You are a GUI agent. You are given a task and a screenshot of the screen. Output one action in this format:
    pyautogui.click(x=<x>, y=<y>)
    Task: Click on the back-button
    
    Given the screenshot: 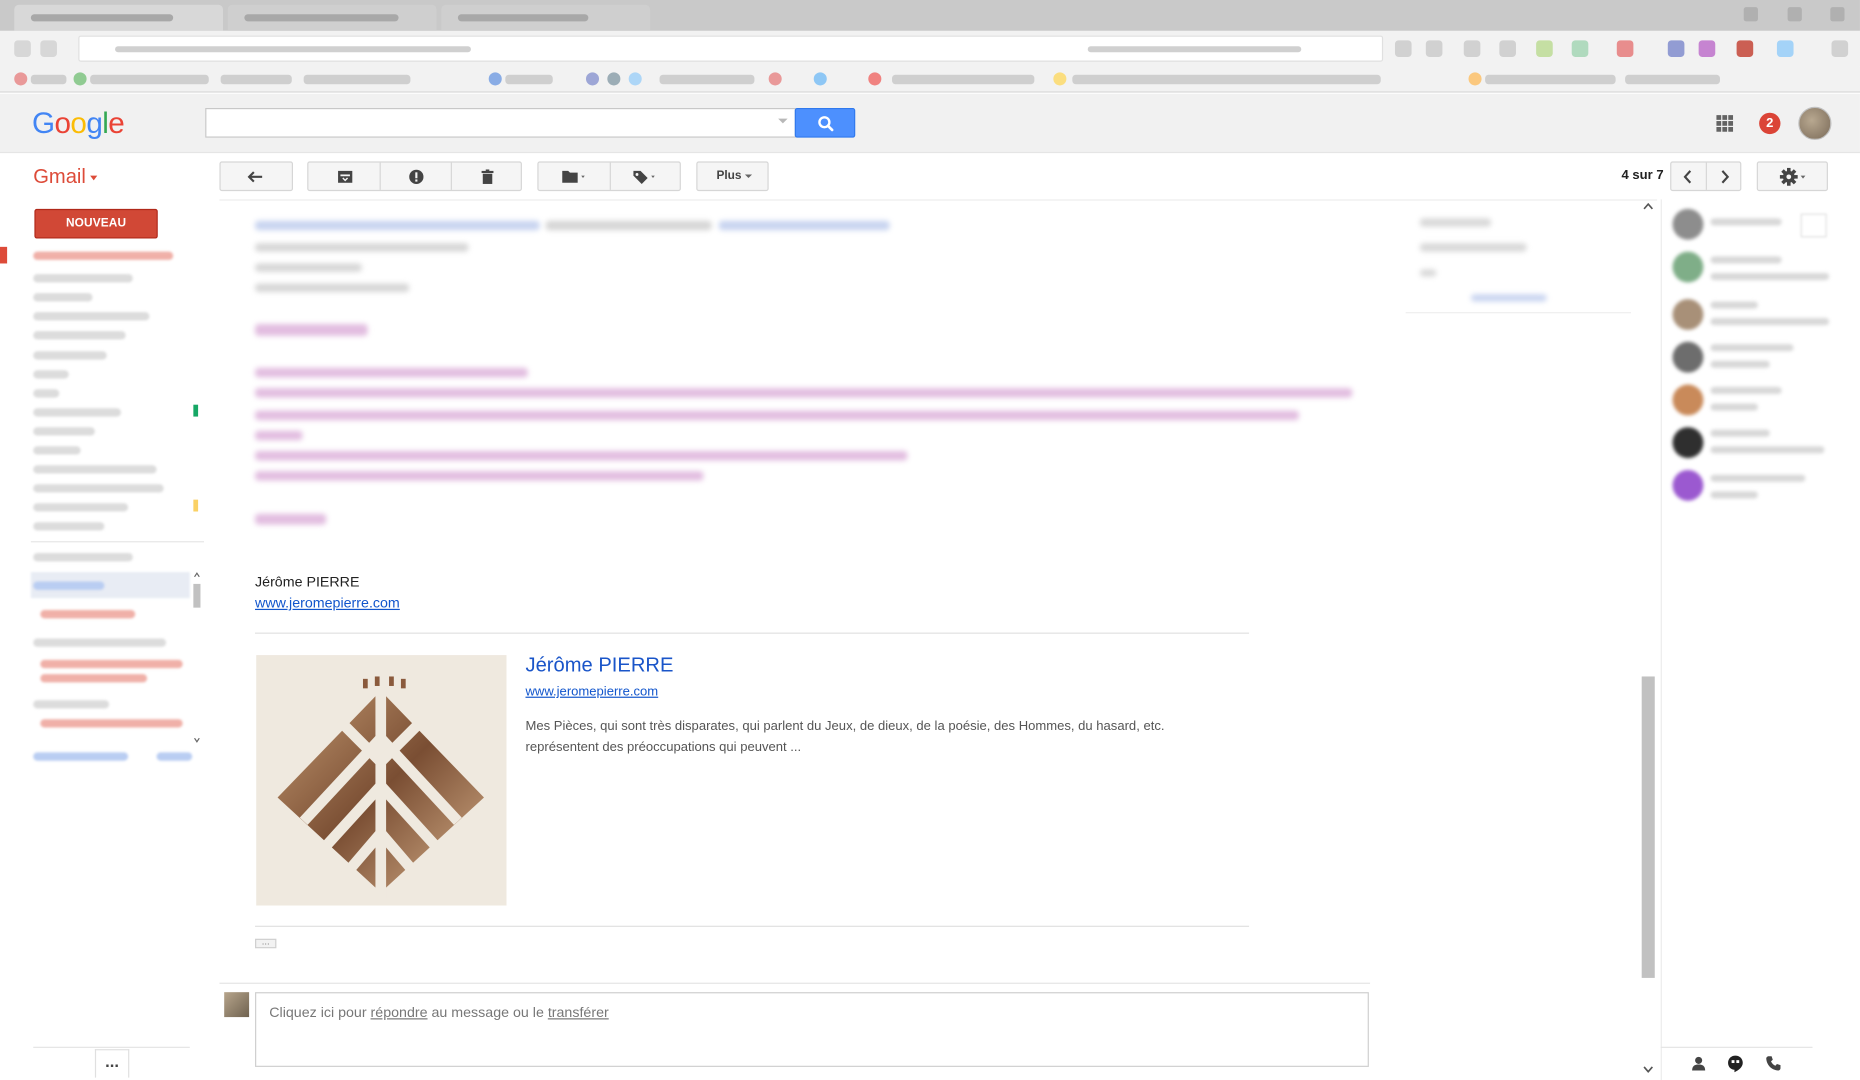 What is the action you would take?
    pyautogui.click(x=256, y=176)
    